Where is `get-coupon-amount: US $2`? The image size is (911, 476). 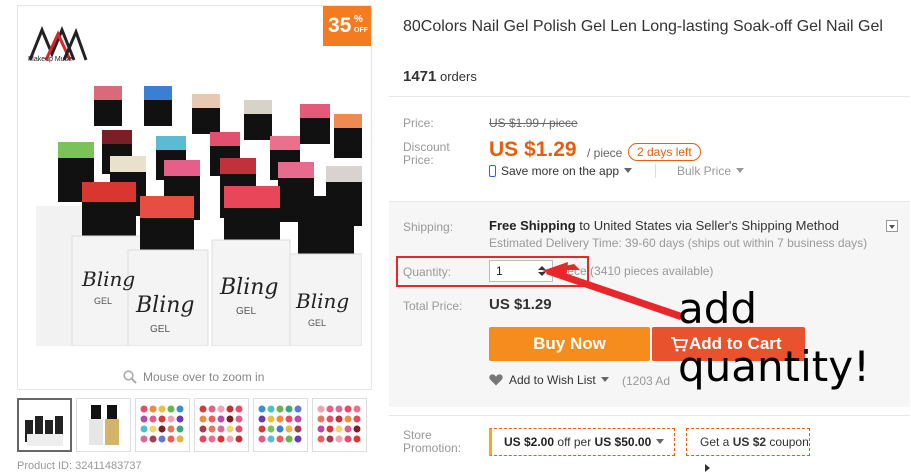 get-coupon-amount: US $2 is located at coordinates (749, 442).